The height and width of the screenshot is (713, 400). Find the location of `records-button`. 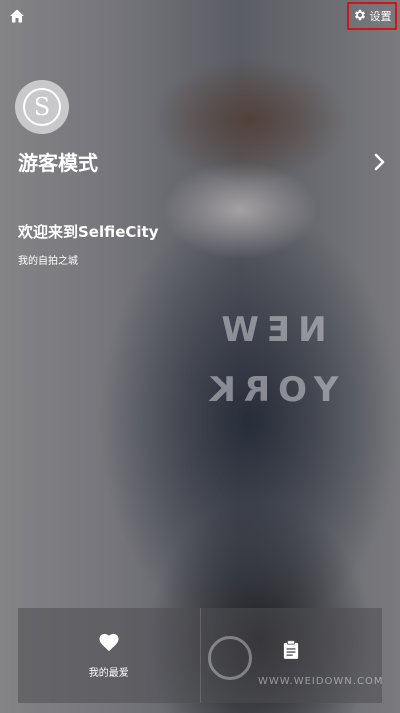

records-button is located at coordinates (291, 655).